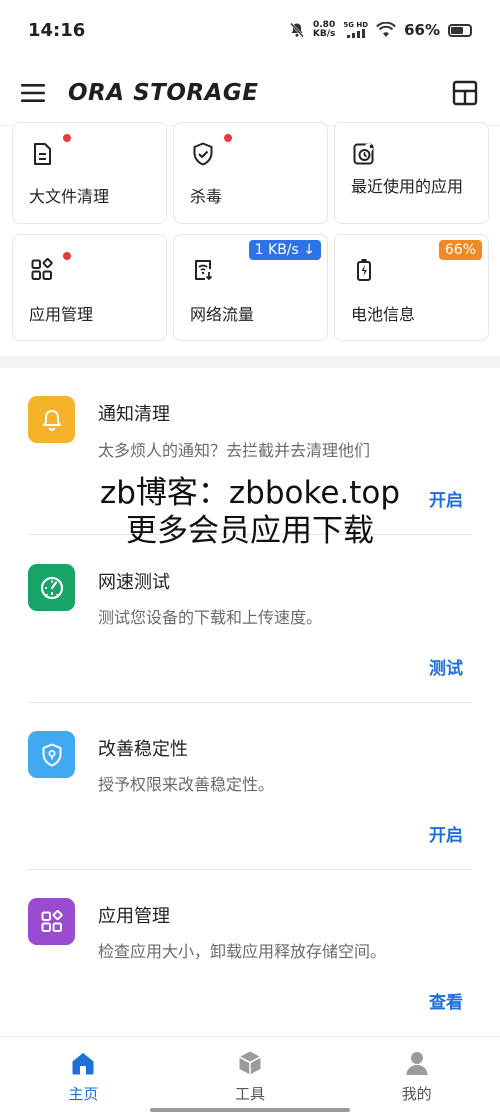 The height and width of the screenshot is (1115, 500). I want to click on enable-button: 开启, so click(446, 833).